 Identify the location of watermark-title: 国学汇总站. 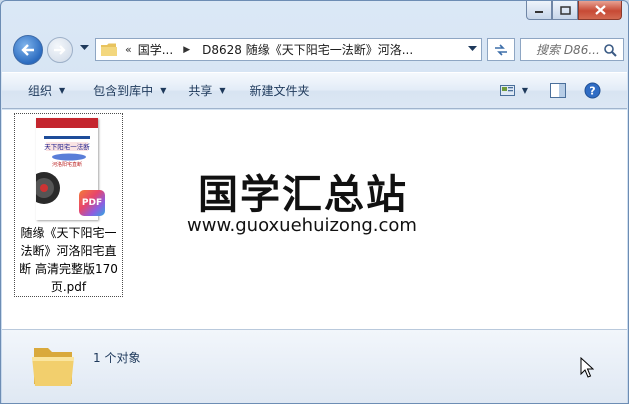
(303, 195).